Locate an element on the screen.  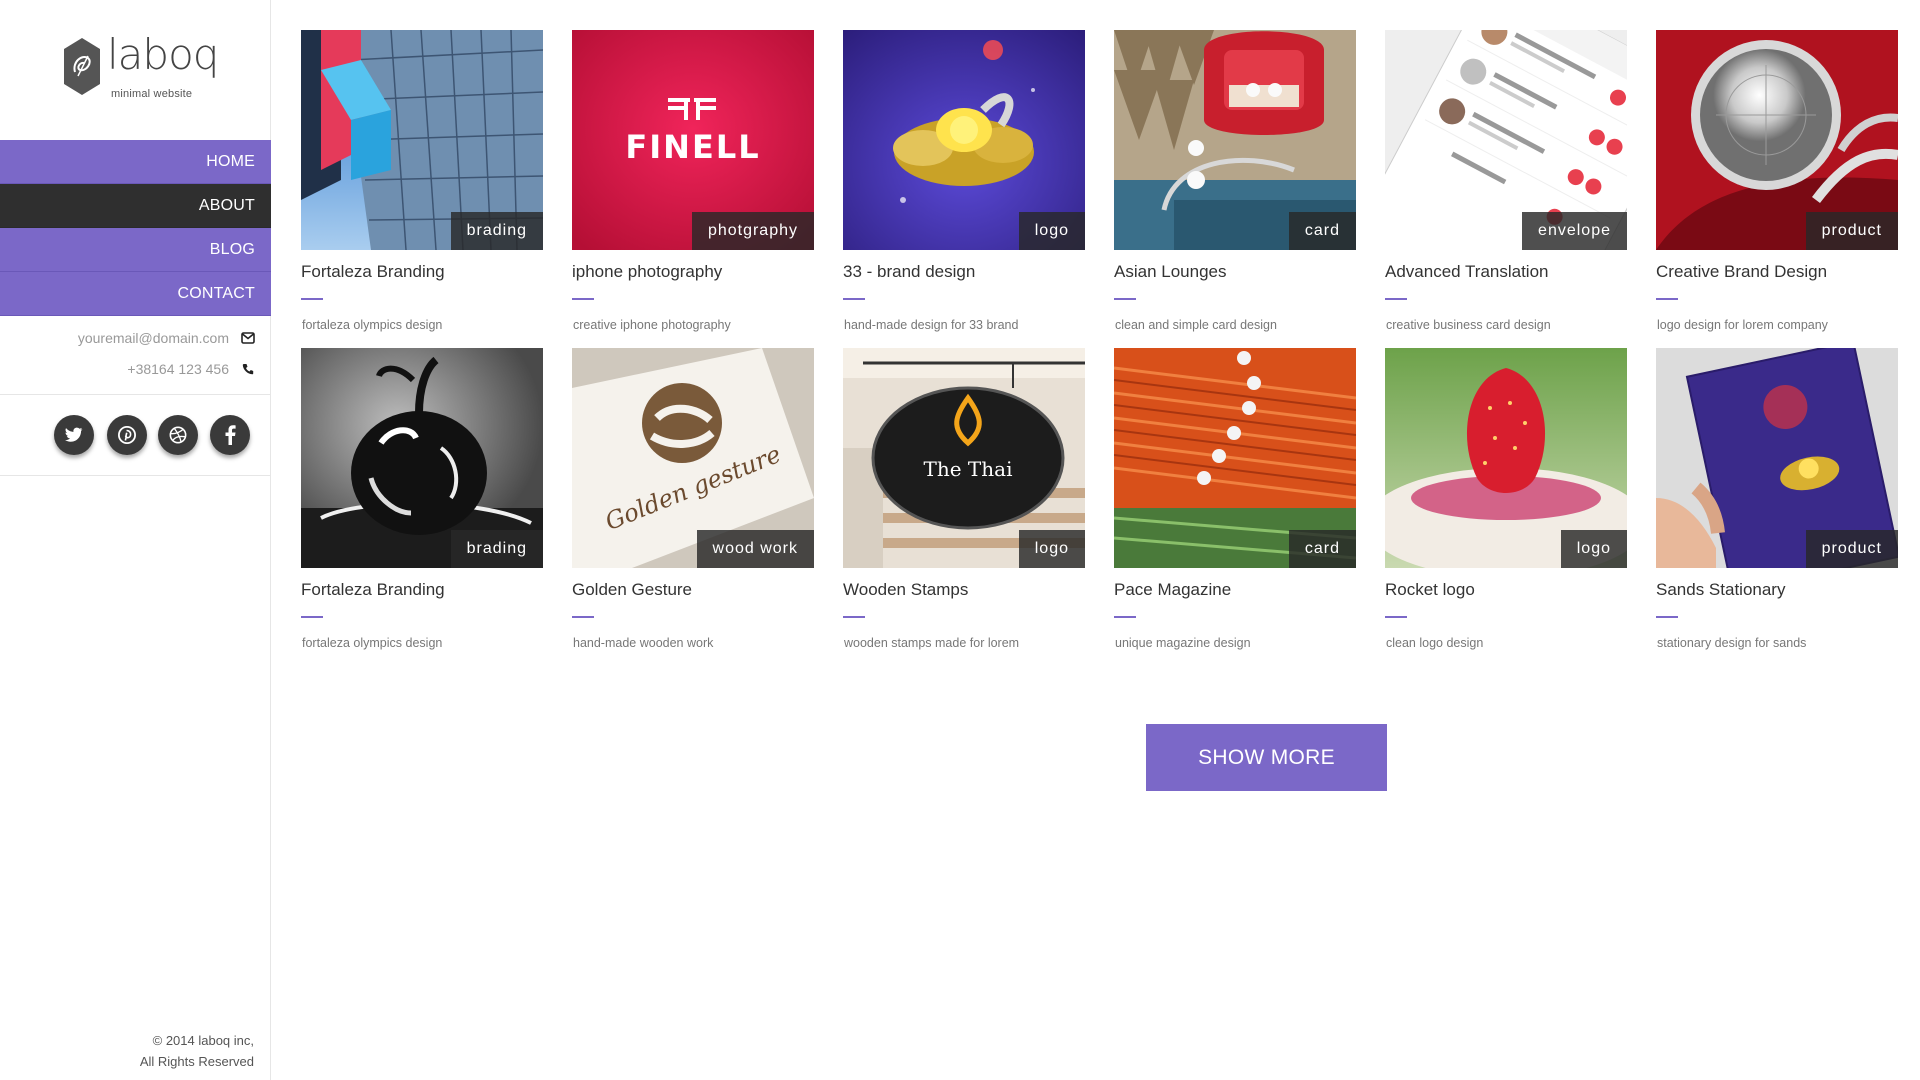
phone-number: +38164 123 456 is located at coordinates (178, 369).